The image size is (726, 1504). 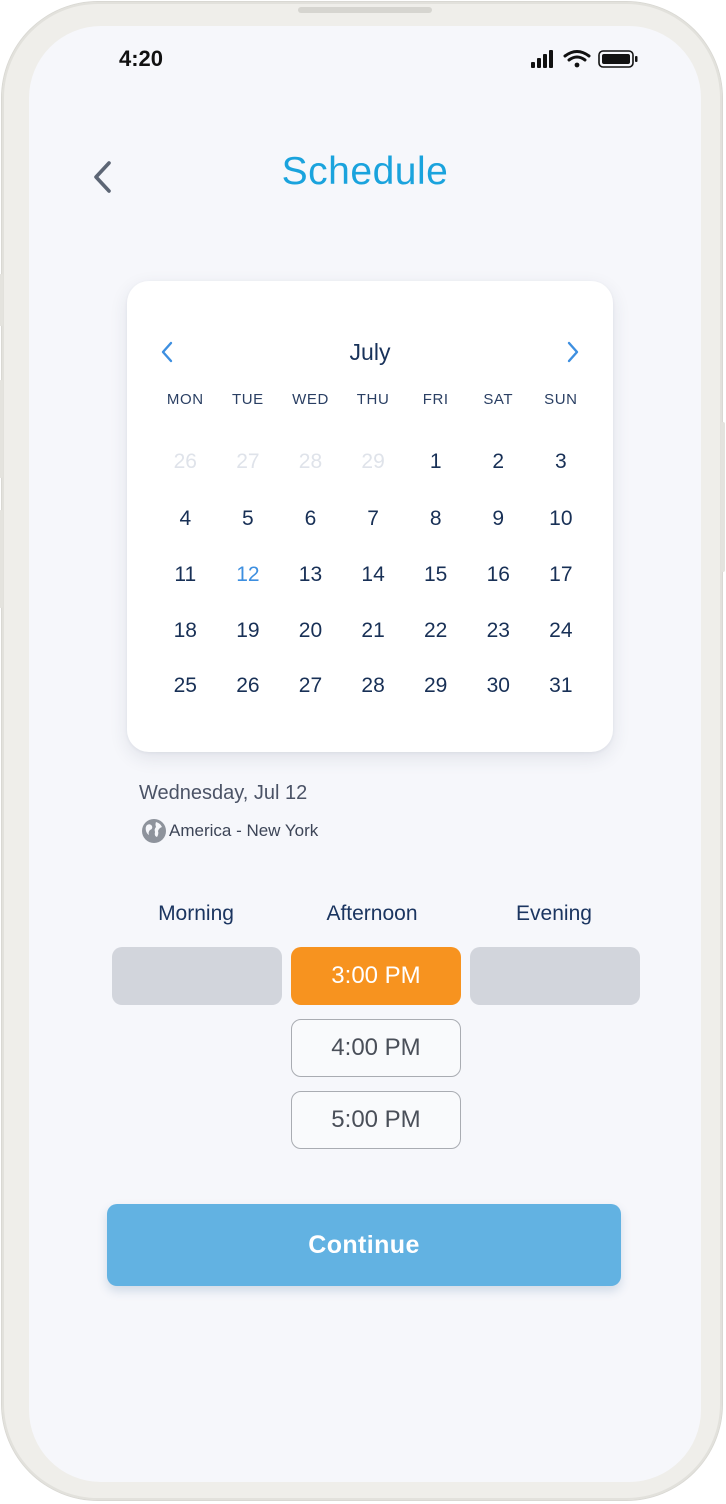 What do you see at coordinates (561, 518) in the screenshot?
I see `calendar-day: 10` at bounding box center [561, 518].